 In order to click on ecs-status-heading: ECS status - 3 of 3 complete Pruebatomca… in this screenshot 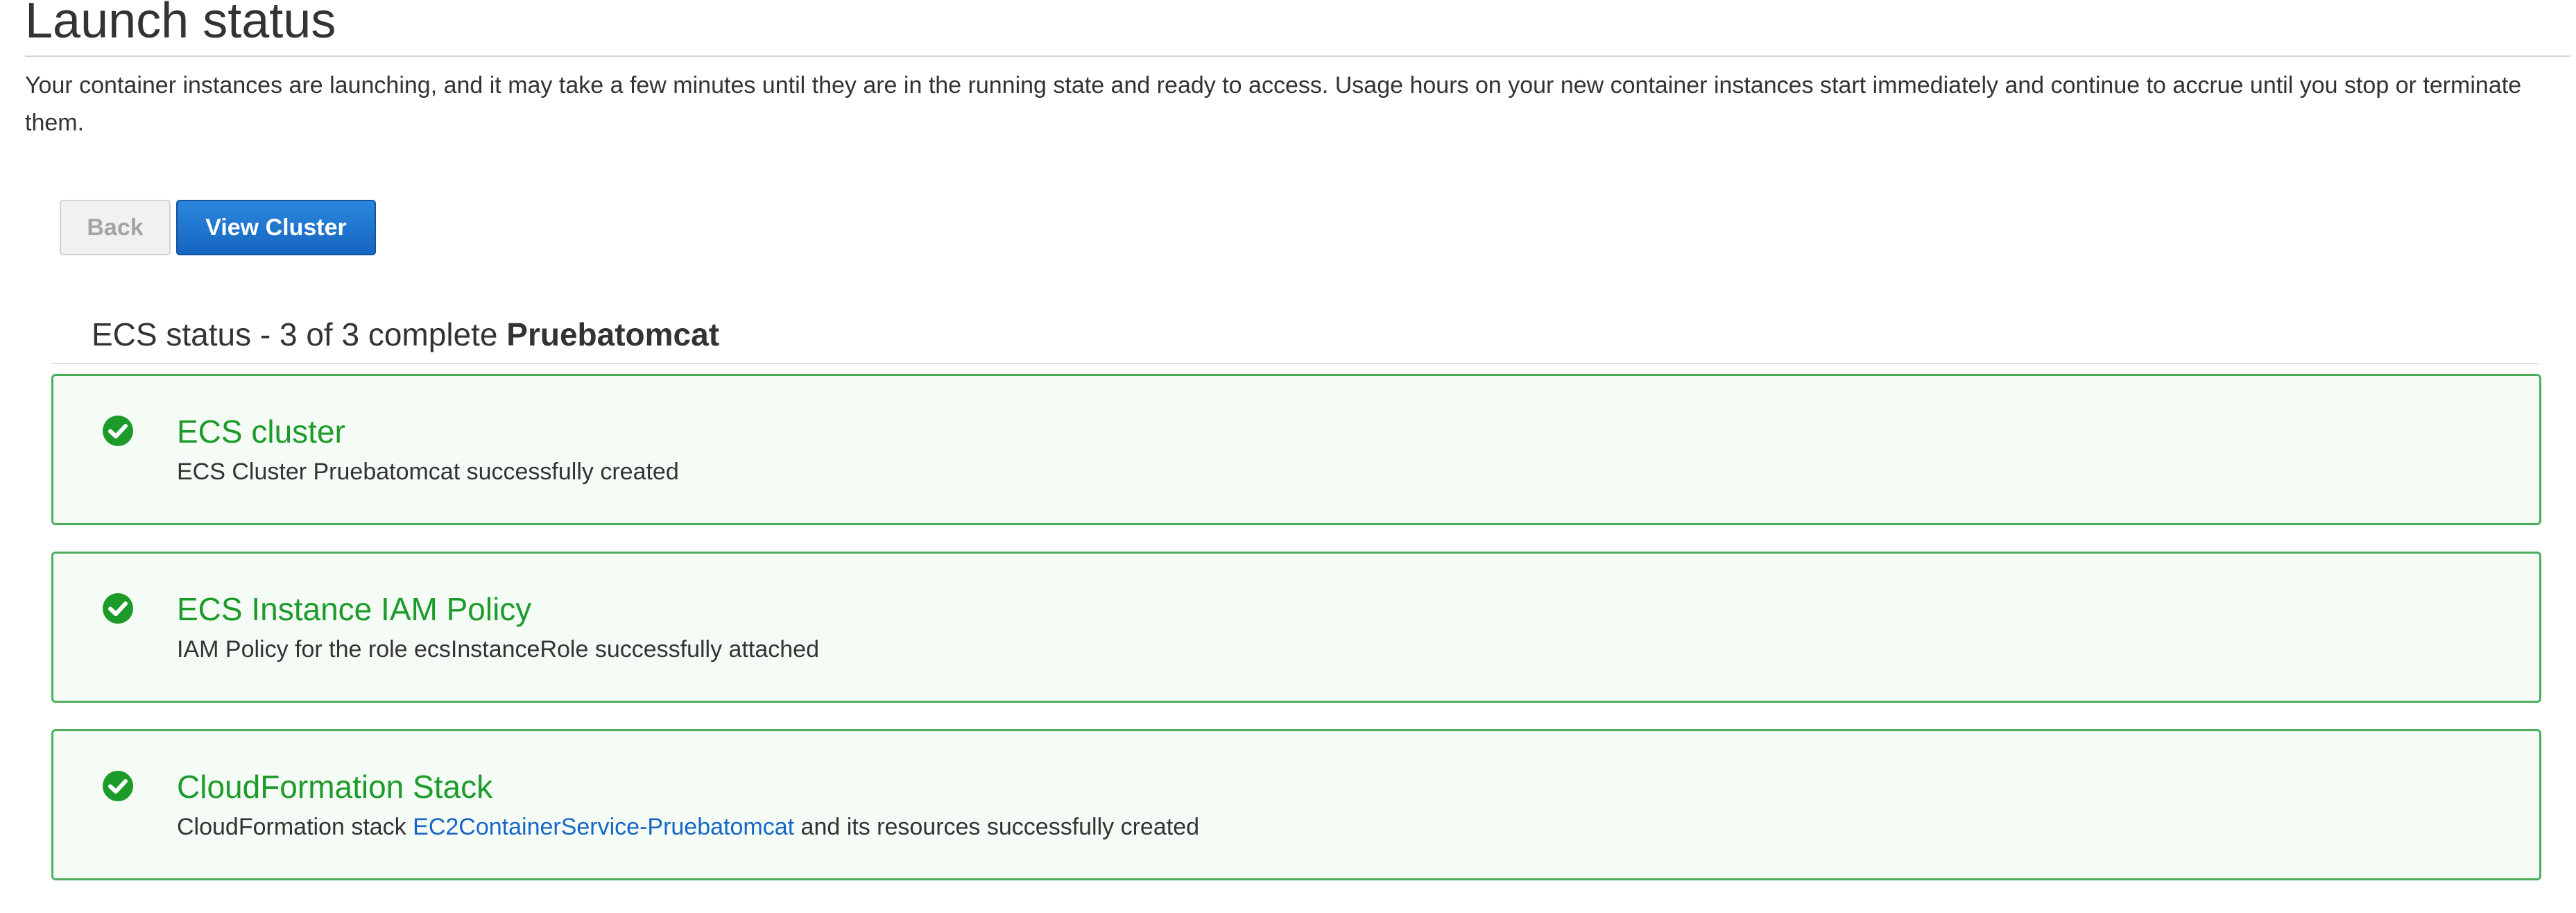, I will do `click(405, 335)`.